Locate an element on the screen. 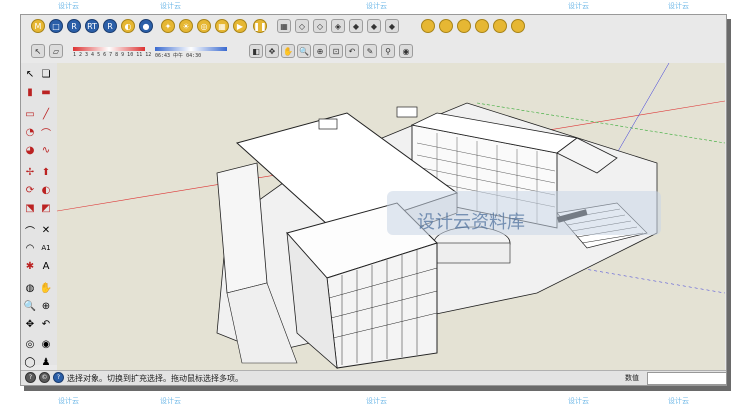 This screenshot has height=409, width=750. zoom-extents-icon: ⊡ is located at coordinates (336, 51).